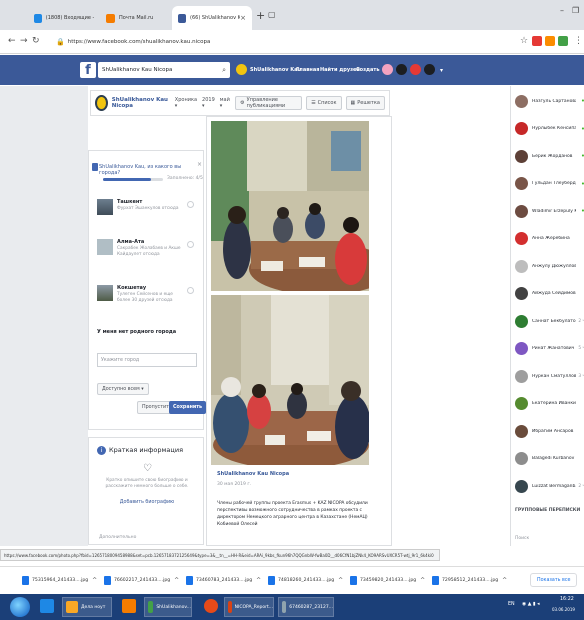  I want to click on chat-contact: Анна Жеребина, so click(549, 239).